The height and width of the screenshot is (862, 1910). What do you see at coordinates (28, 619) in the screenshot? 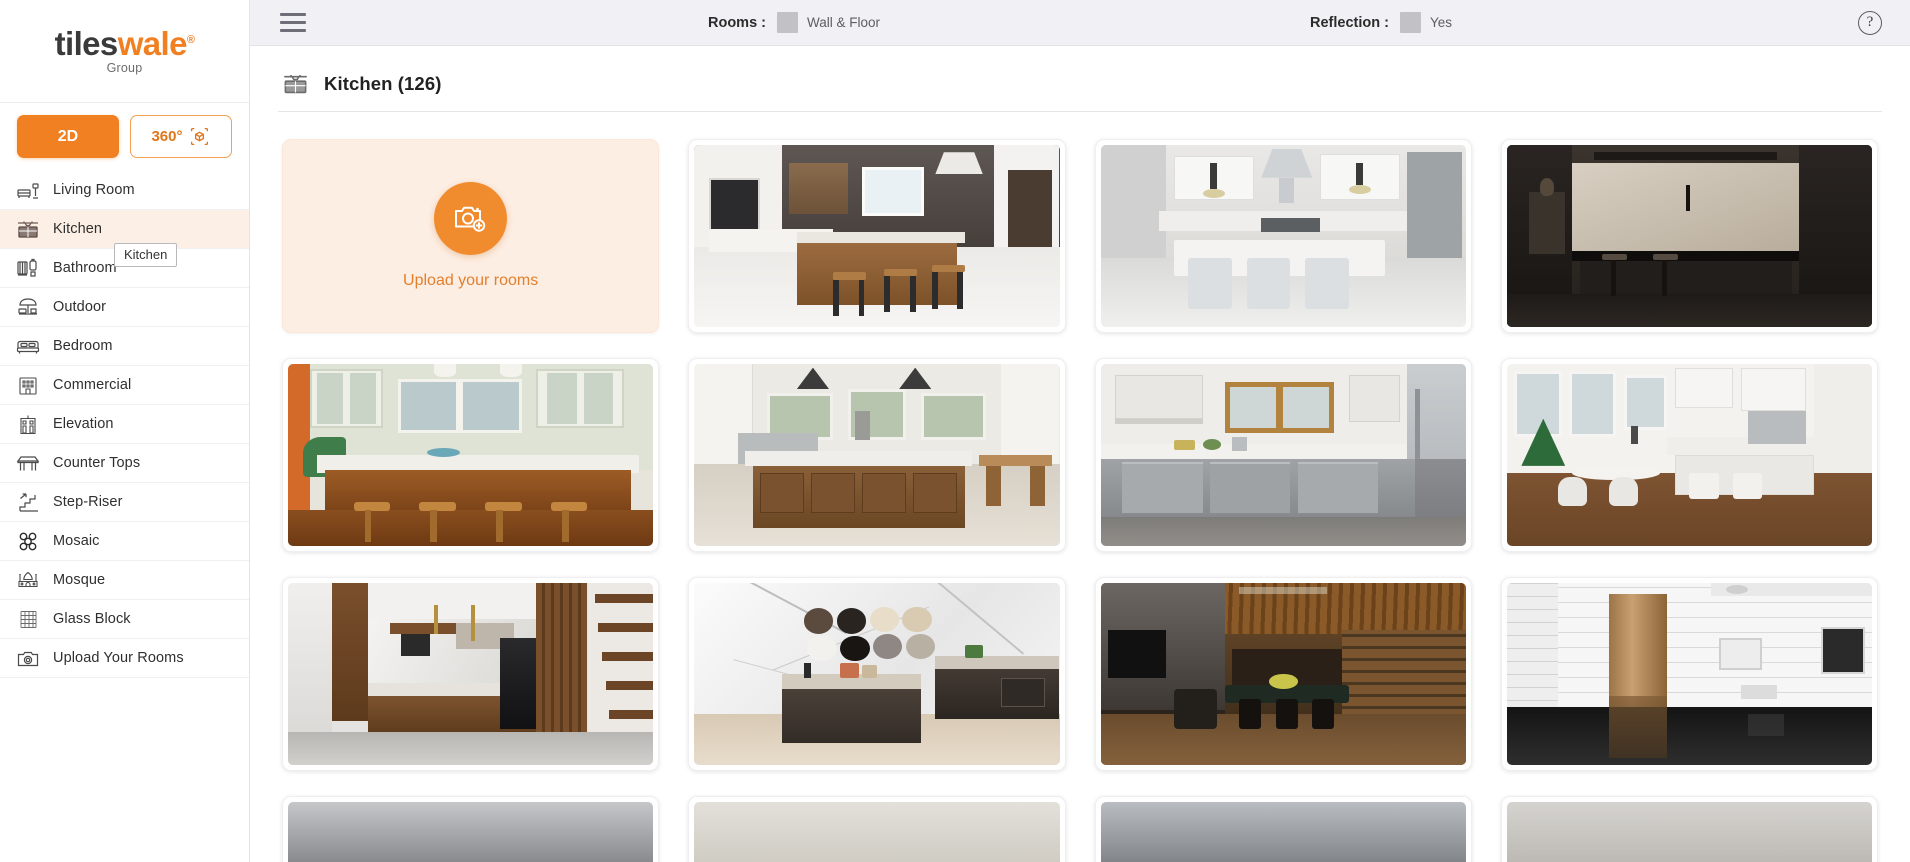
I see `glass-block-icon` at bounding box center [28, 619].